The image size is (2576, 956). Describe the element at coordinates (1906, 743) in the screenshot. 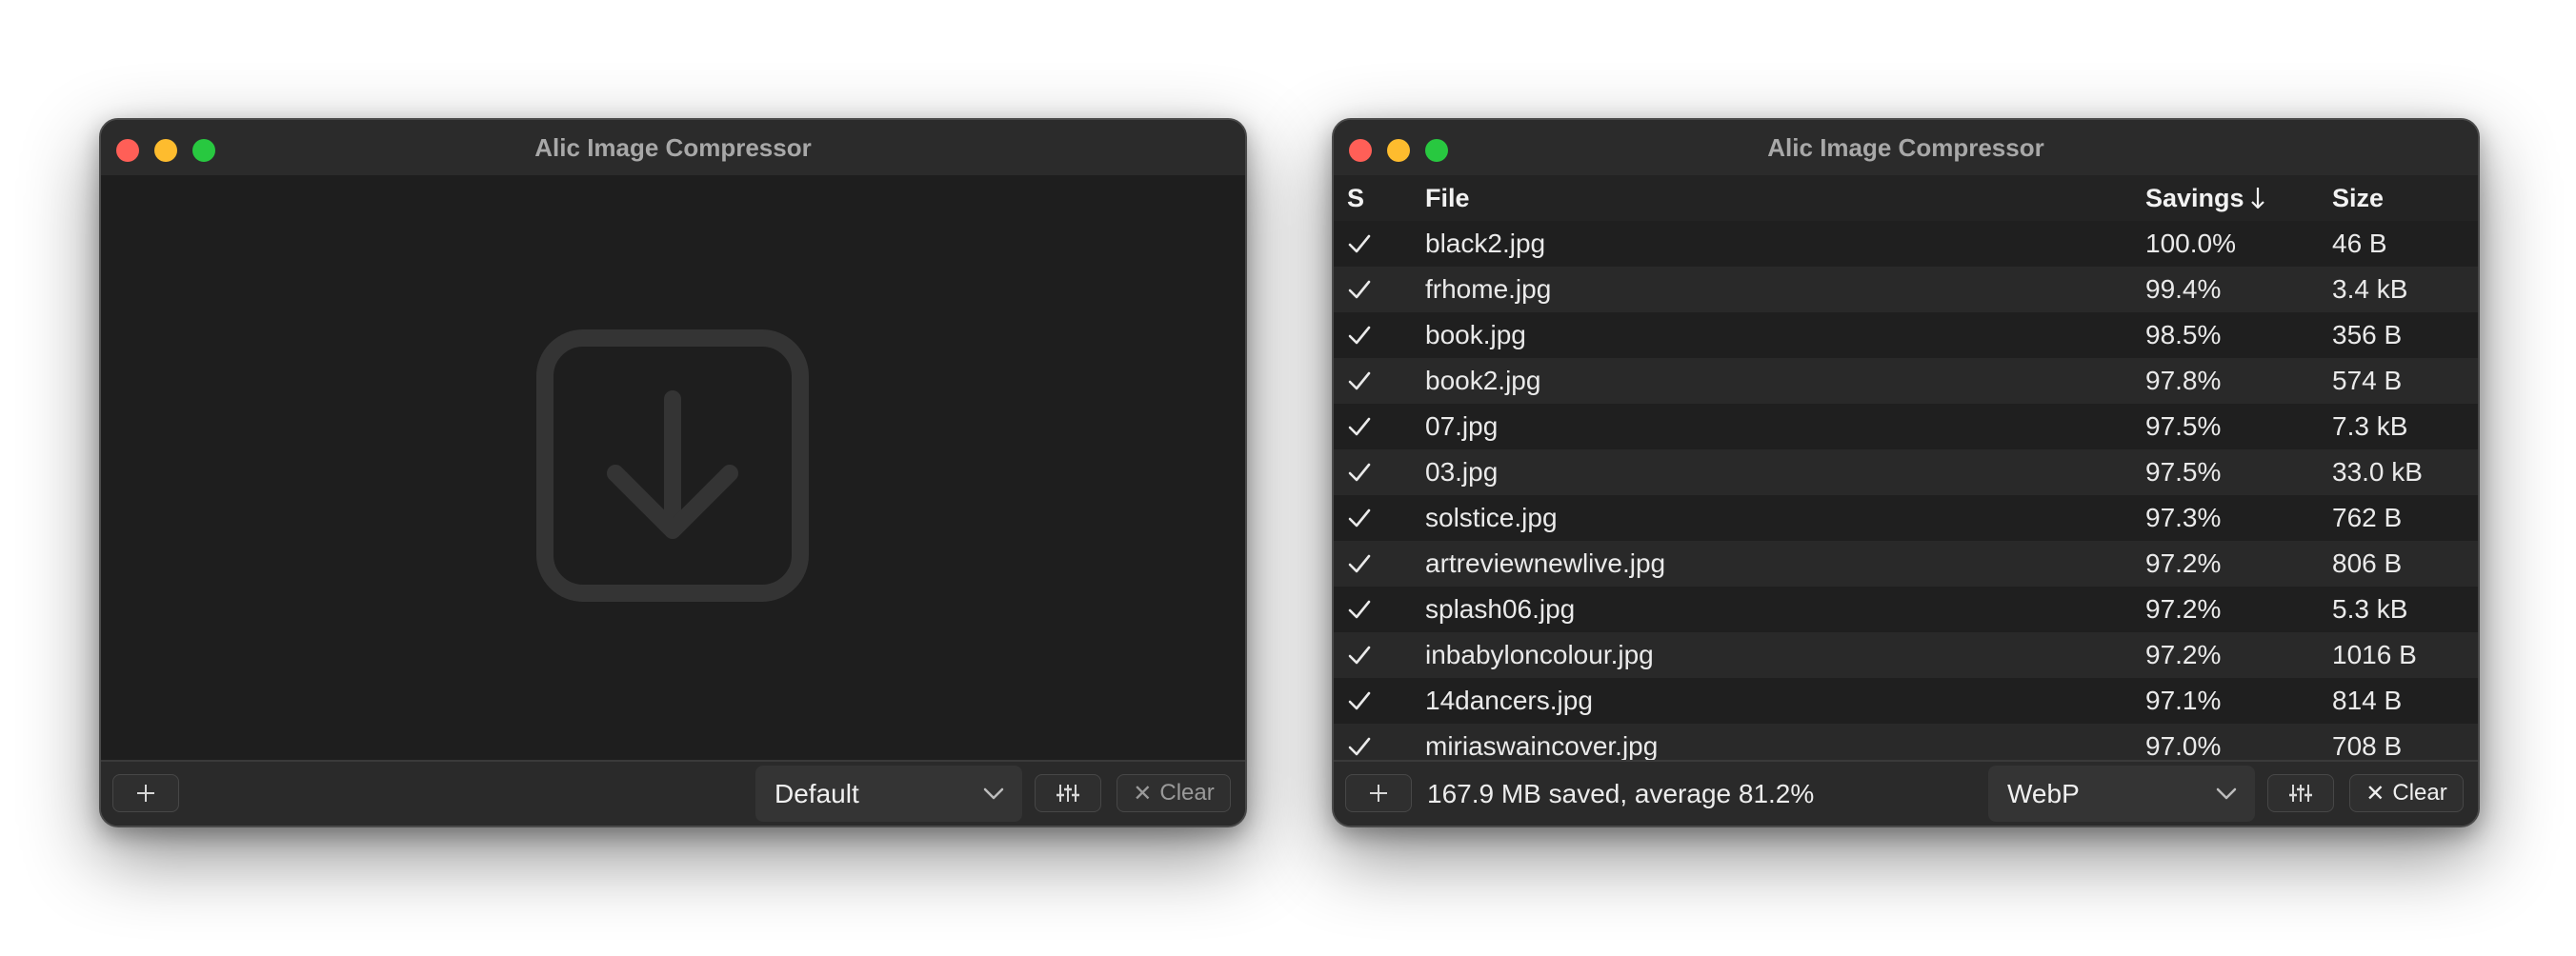

I see `table-row: miriaswaincover.jpg 97.0% 708 B` at that location.